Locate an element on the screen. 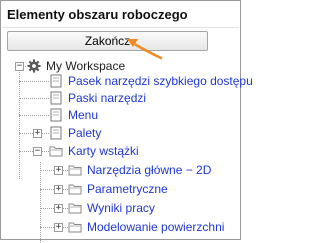  tree-item-label: Pasek narzędzi szybkiego dostępu is located at coordinates (160, 81).